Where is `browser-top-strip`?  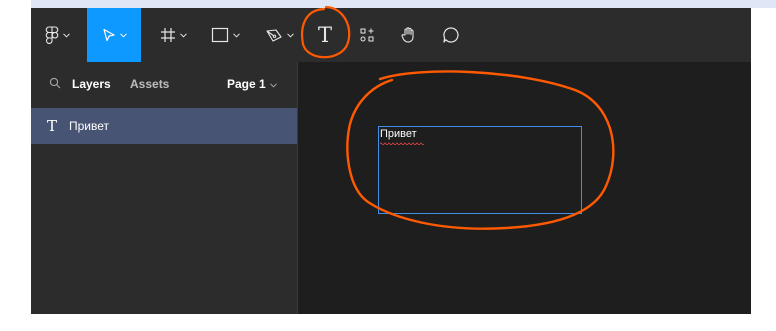 browser-top-strip is located at coordinates (403, 4).